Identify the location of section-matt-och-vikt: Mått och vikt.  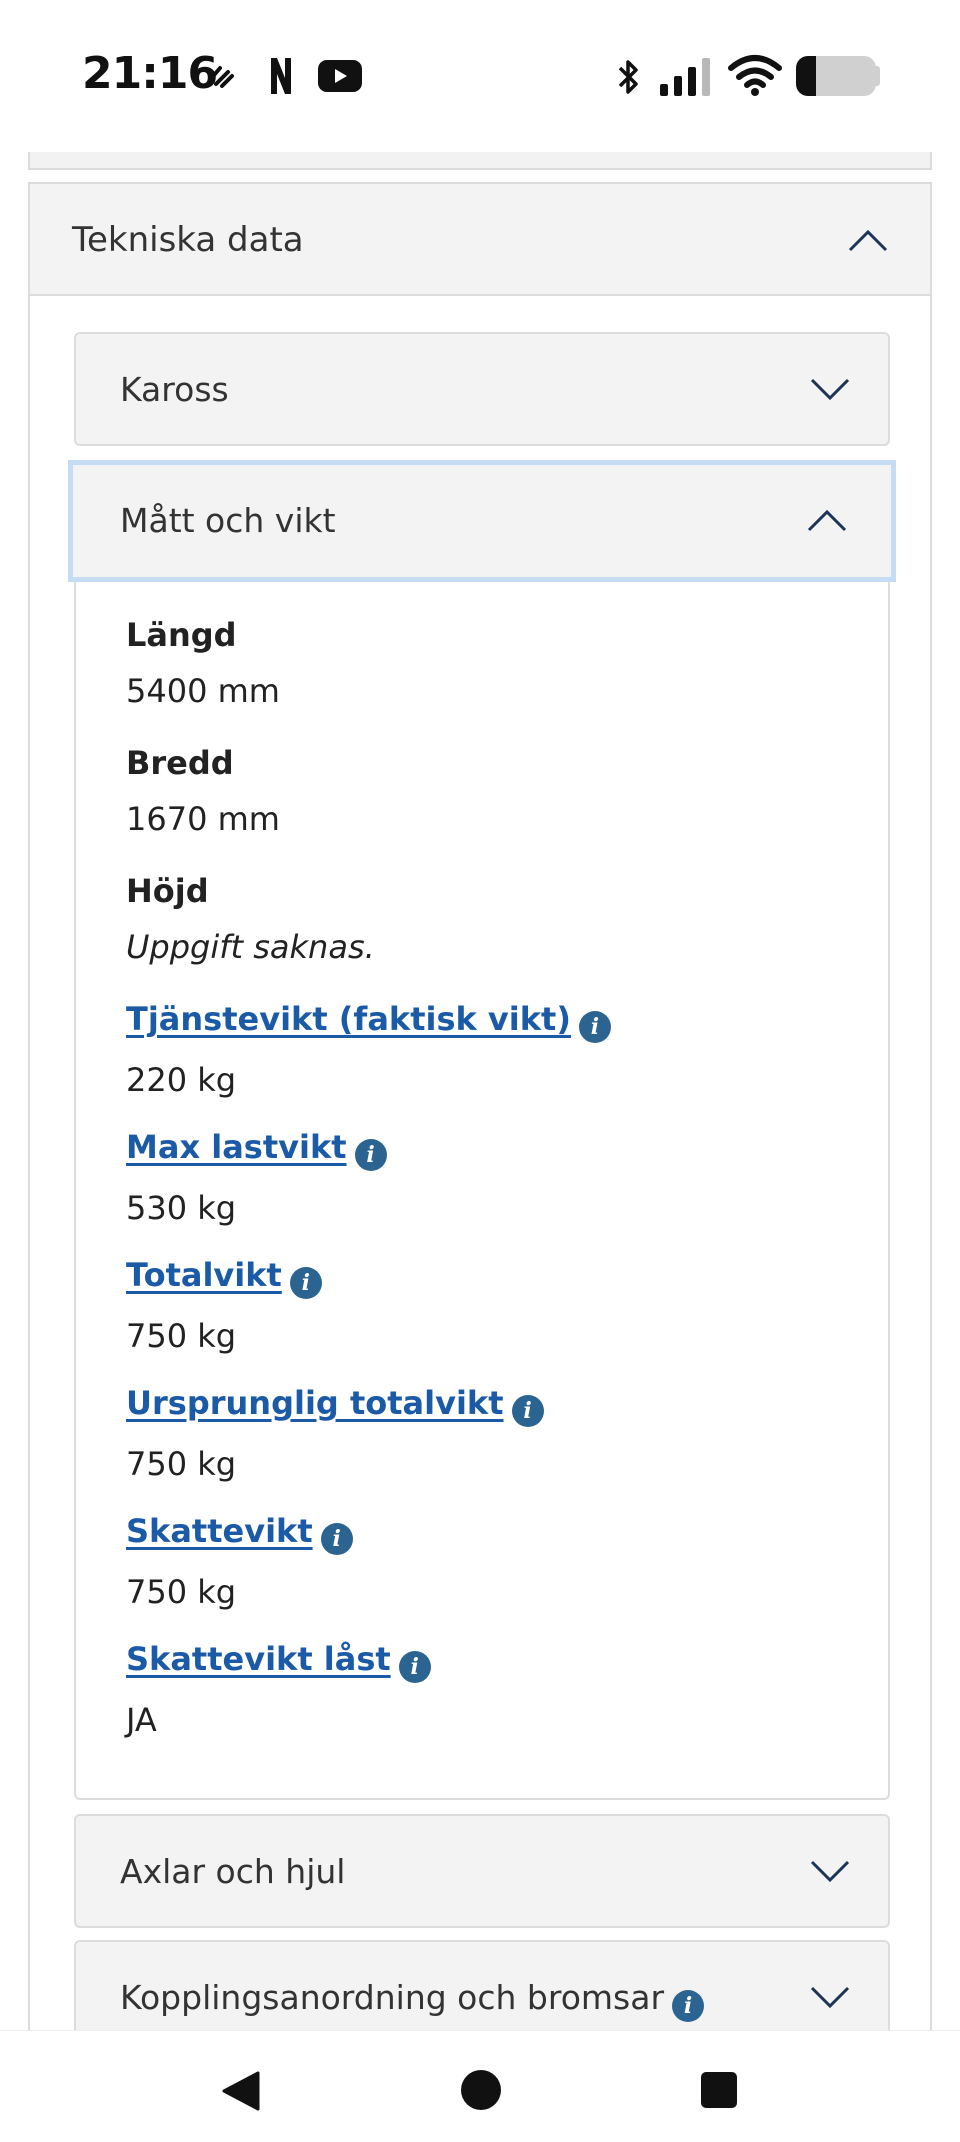
(482, 521).